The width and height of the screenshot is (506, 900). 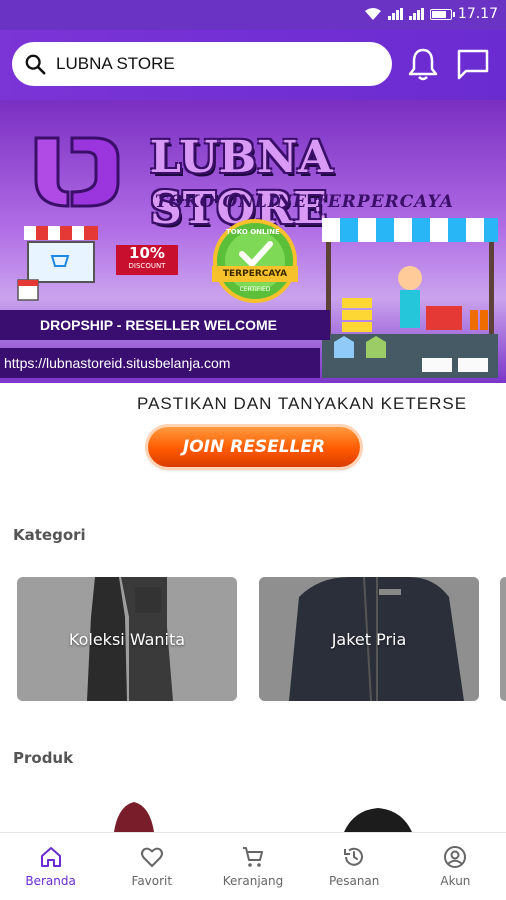 What do you see at coordinates (35, 64) in the screenshot?
I see `search-icon` at bounding box center [35, 64].